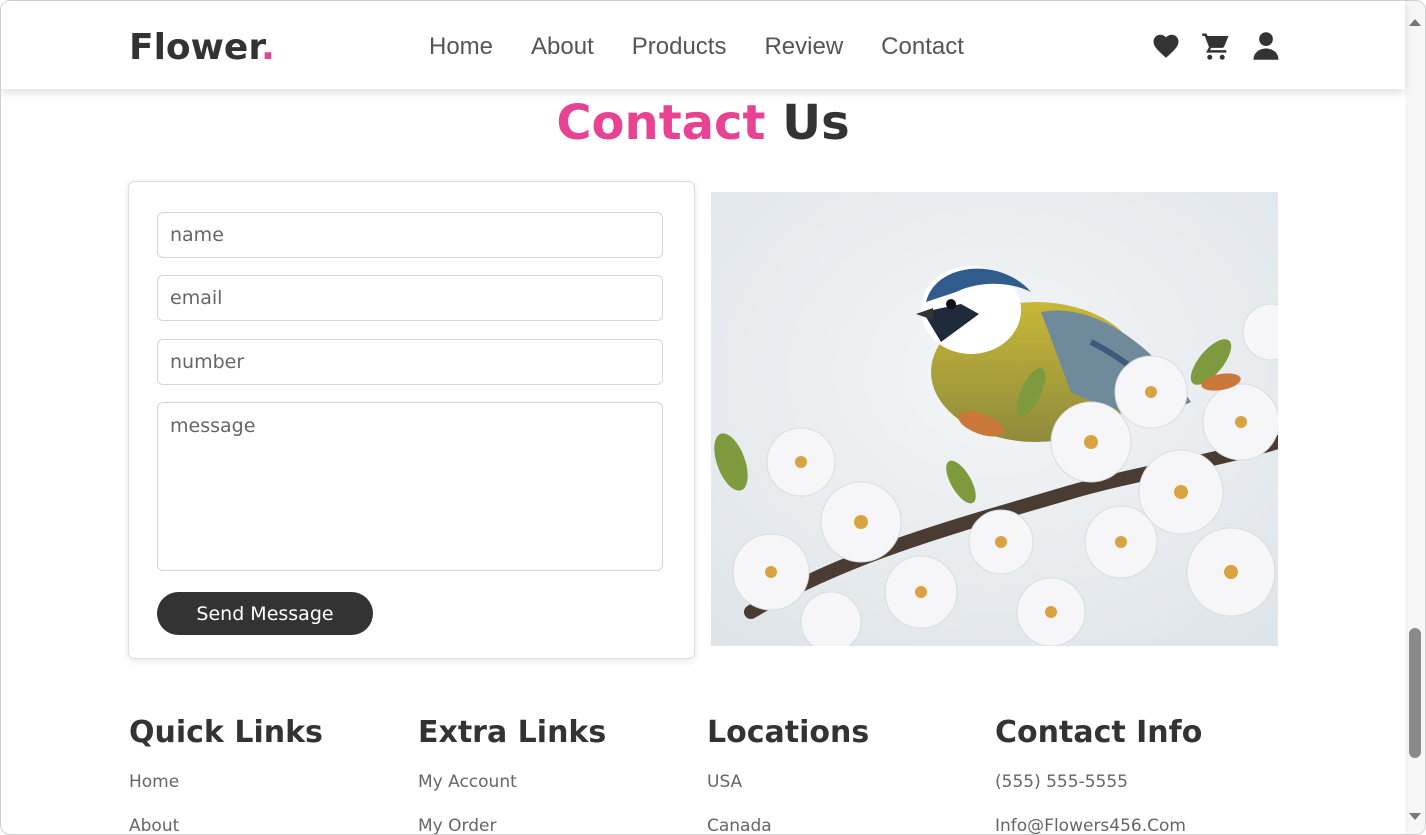 This screenshot has height=835, width=1426. Describe the element at coordinates (922, 47) in the screenshot. I see `nav-link-contact: Contact` at that location.